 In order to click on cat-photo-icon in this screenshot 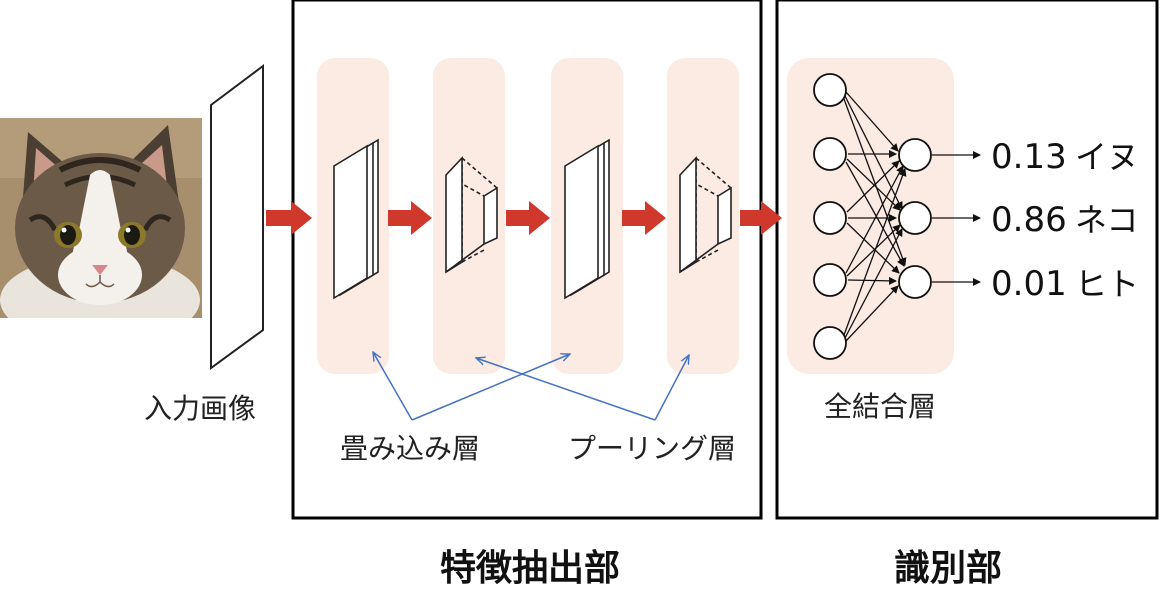, I will do `click(101, 218)`.